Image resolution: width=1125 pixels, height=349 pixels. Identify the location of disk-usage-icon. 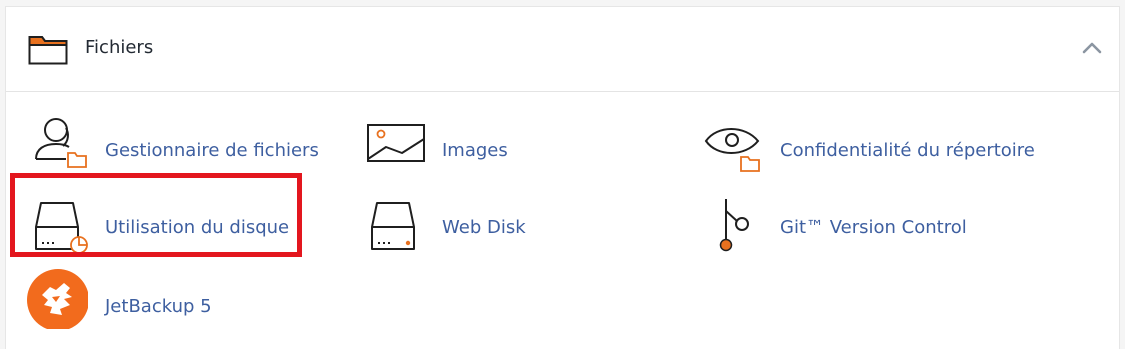
(61, 228).